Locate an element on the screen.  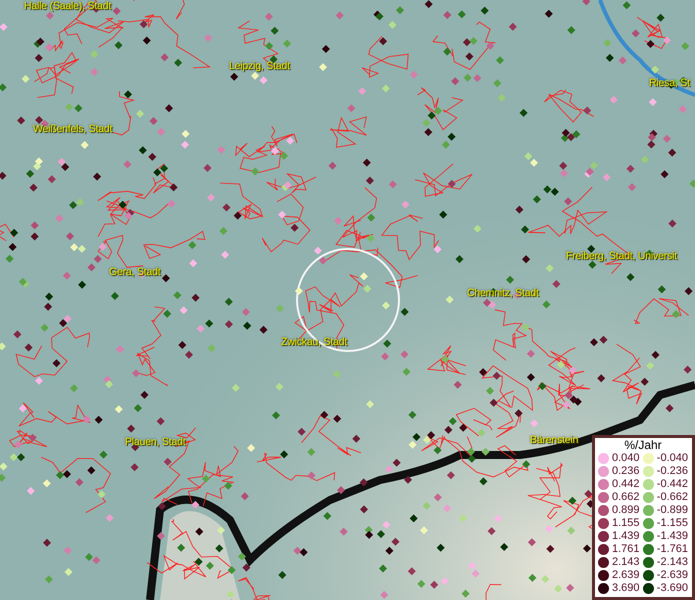
legend-value: -0.662 is located at coordinates (672, 497).